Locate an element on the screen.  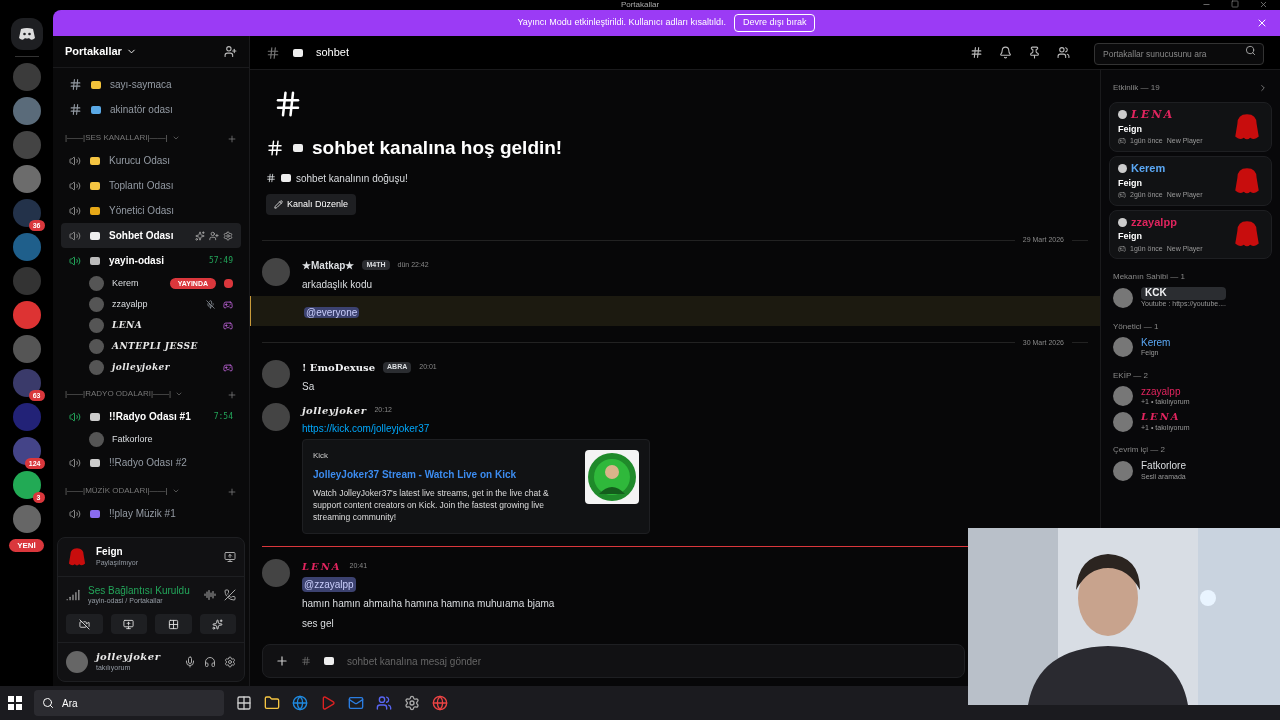
voice-channel: !!play Müzik #1 is located at coordinates (151, 513).